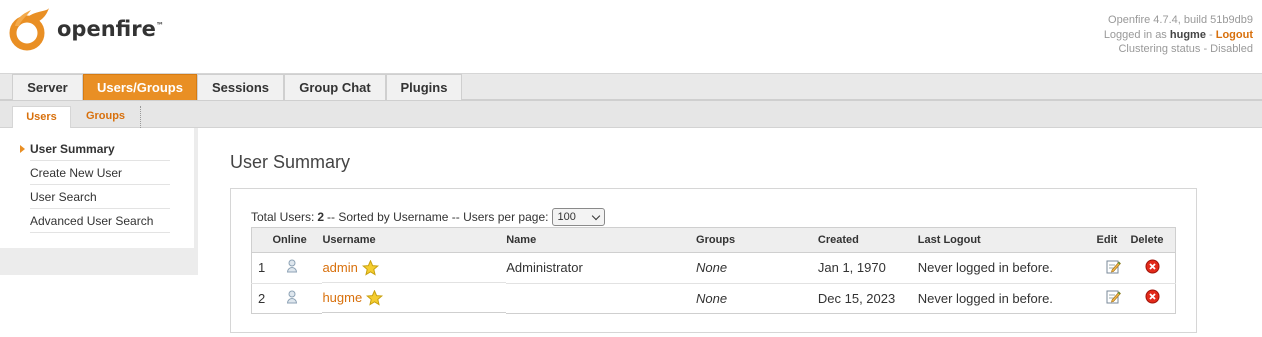 Image resolution: width=1262 pixels, height=337 pixels. I want to click on username-link: admin, so click(339, 267).